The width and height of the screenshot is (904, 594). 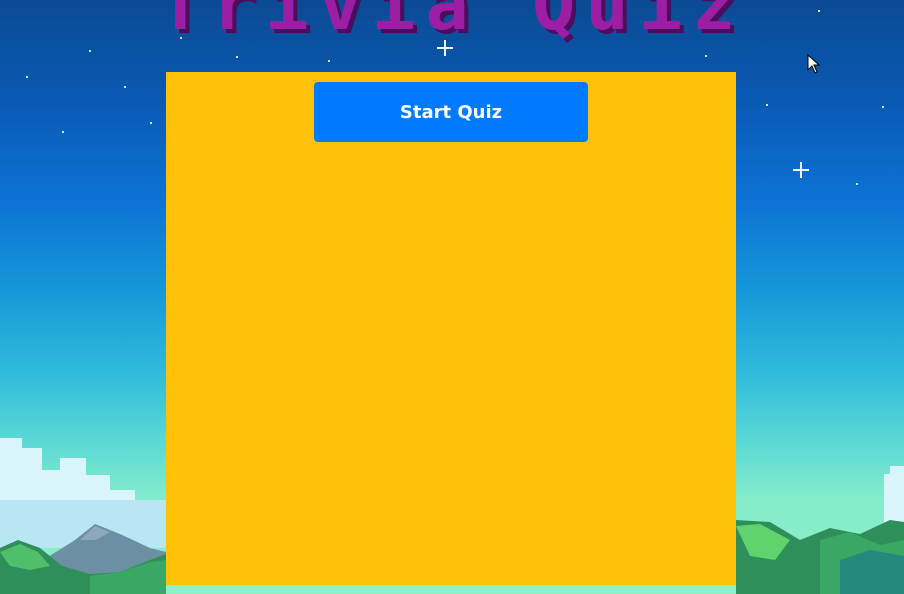 What do you see at coordinates (451, 112) in the screenshot?
I see `start-quiz-button: Start Quiz` at bounding box center [451, 112].